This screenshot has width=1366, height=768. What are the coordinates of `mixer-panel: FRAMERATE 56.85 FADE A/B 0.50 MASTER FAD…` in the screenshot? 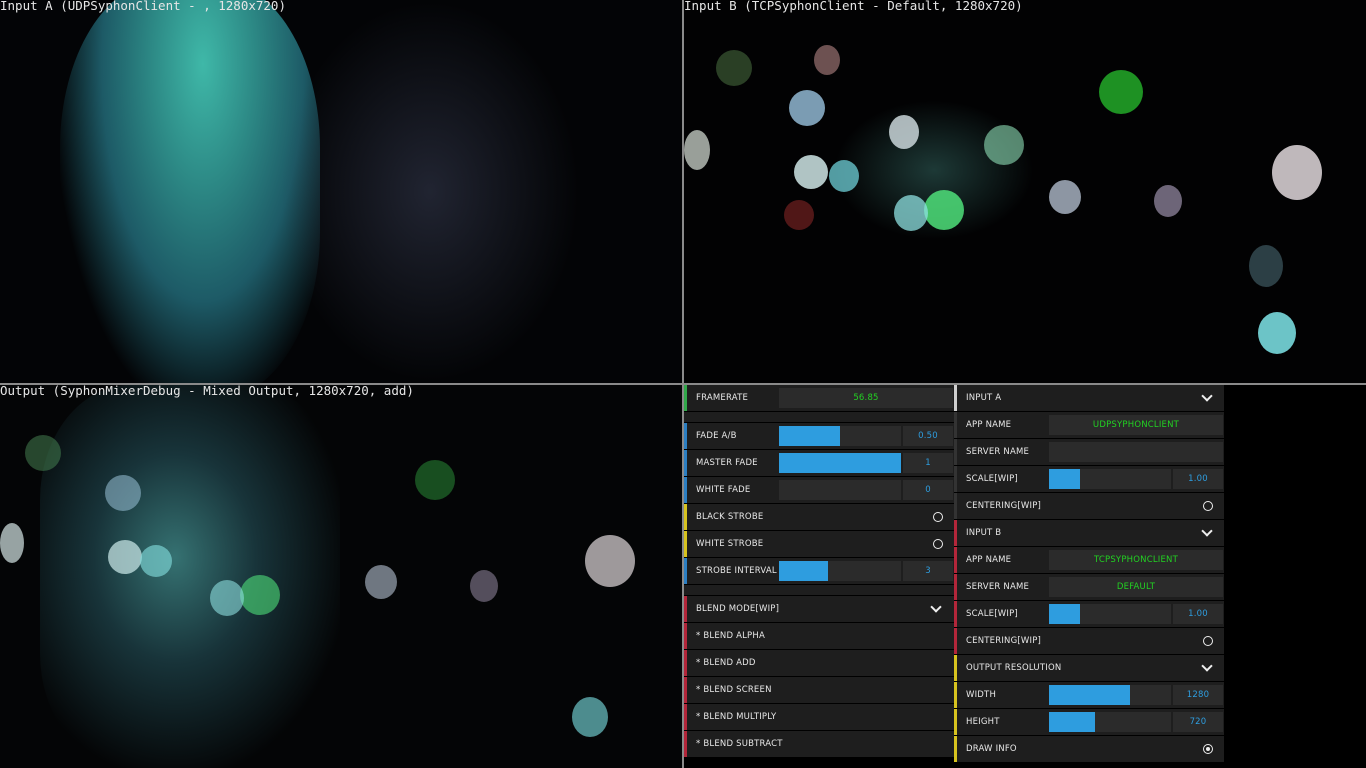 It's located at (819, 576).